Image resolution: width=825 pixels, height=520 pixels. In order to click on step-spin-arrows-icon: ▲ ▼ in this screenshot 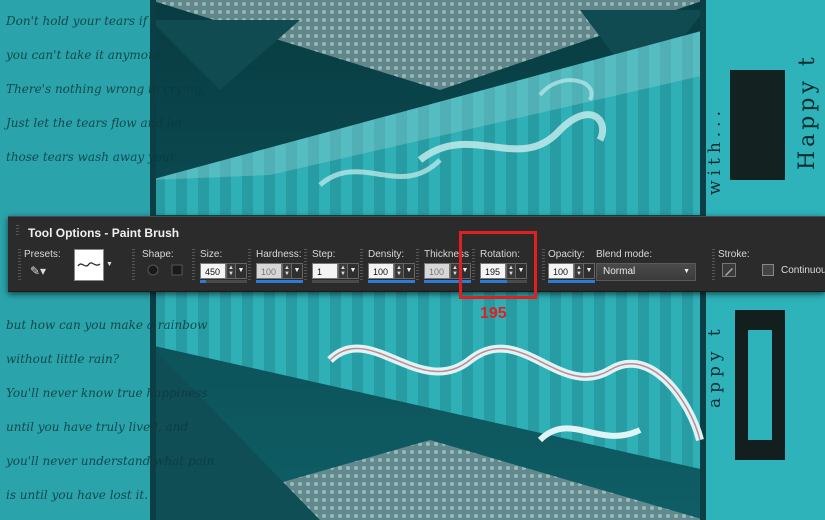, I will do `click(343, 271)`.